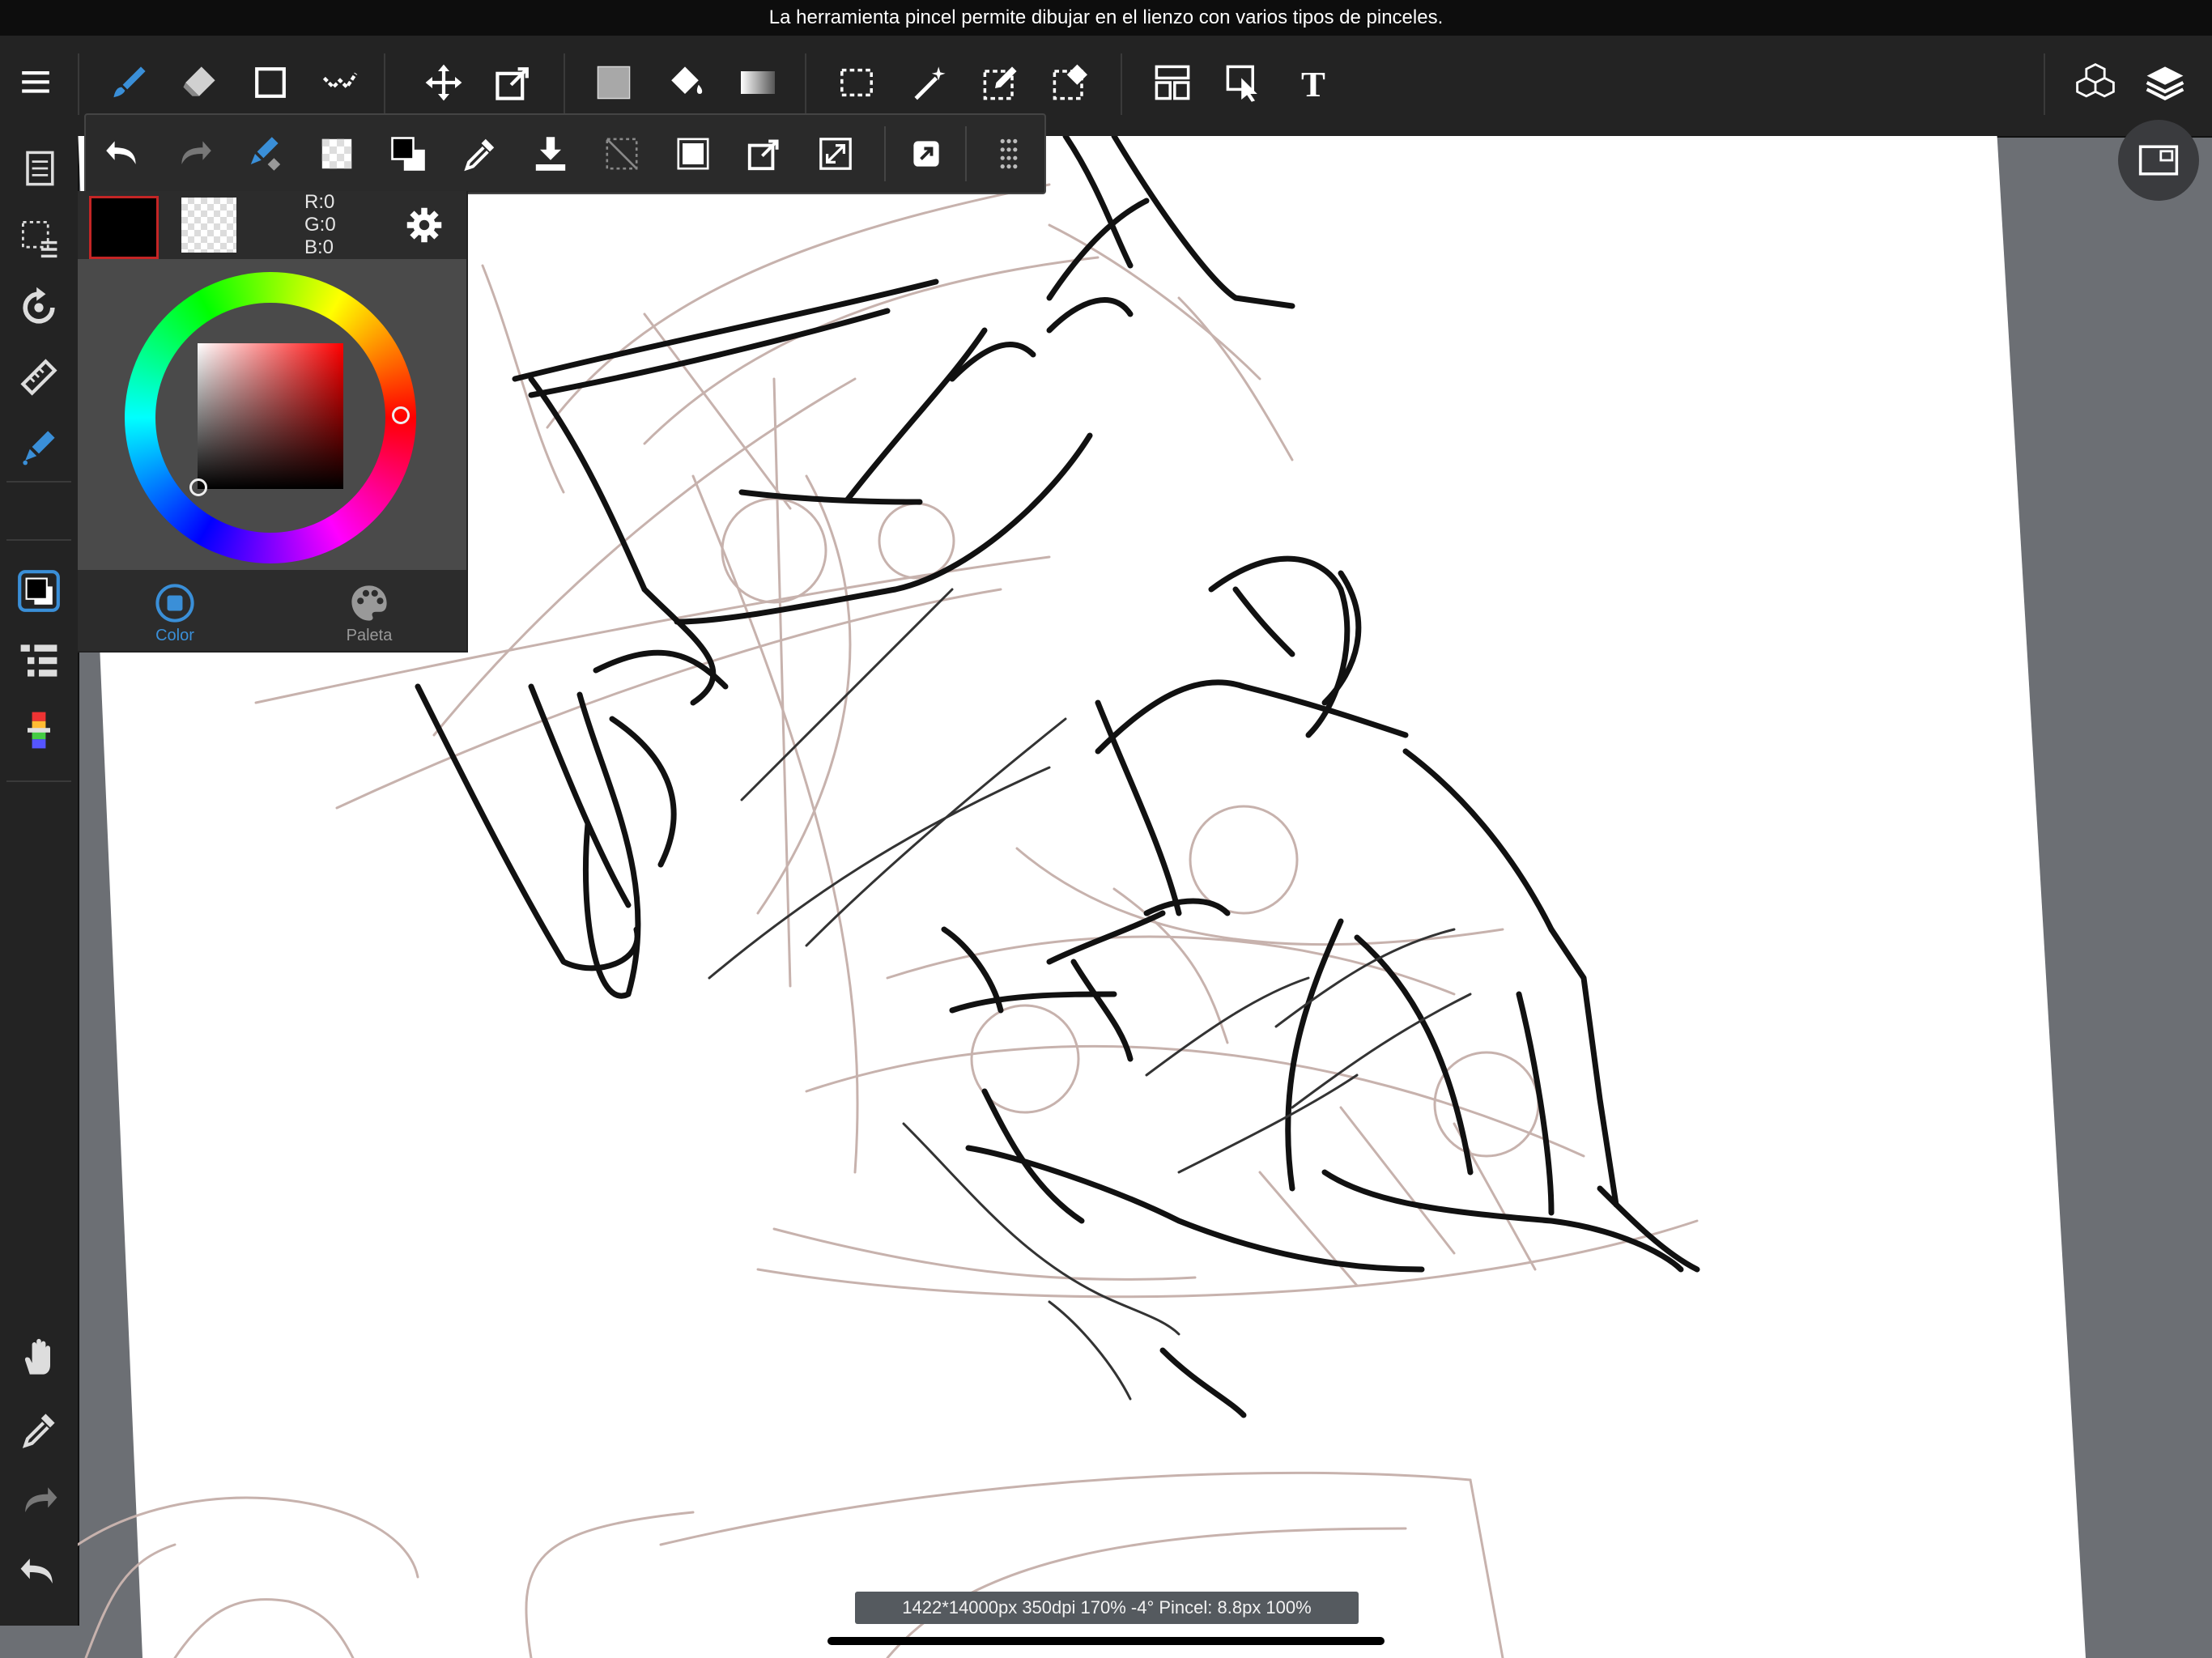 This screenshot has height=1658, width=2212. What do you see at coordinates (551, 154) in the screenshot?
I see `merge-down-icon` at bounding box center [551, 154].